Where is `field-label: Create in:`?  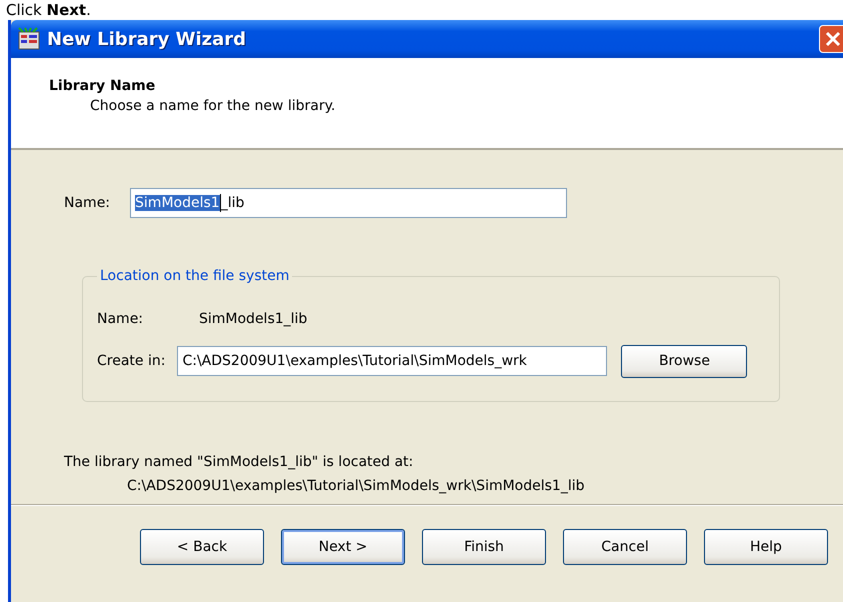
field-label: Create in: is located at coordinates (131, 361).